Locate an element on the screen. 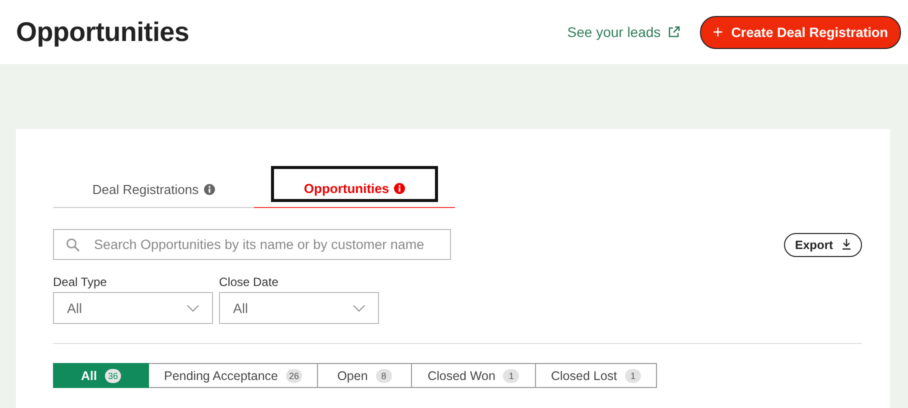 This screenshot has height=408, width=908. filter-label: Close Date is located at coordinates (249, 282).